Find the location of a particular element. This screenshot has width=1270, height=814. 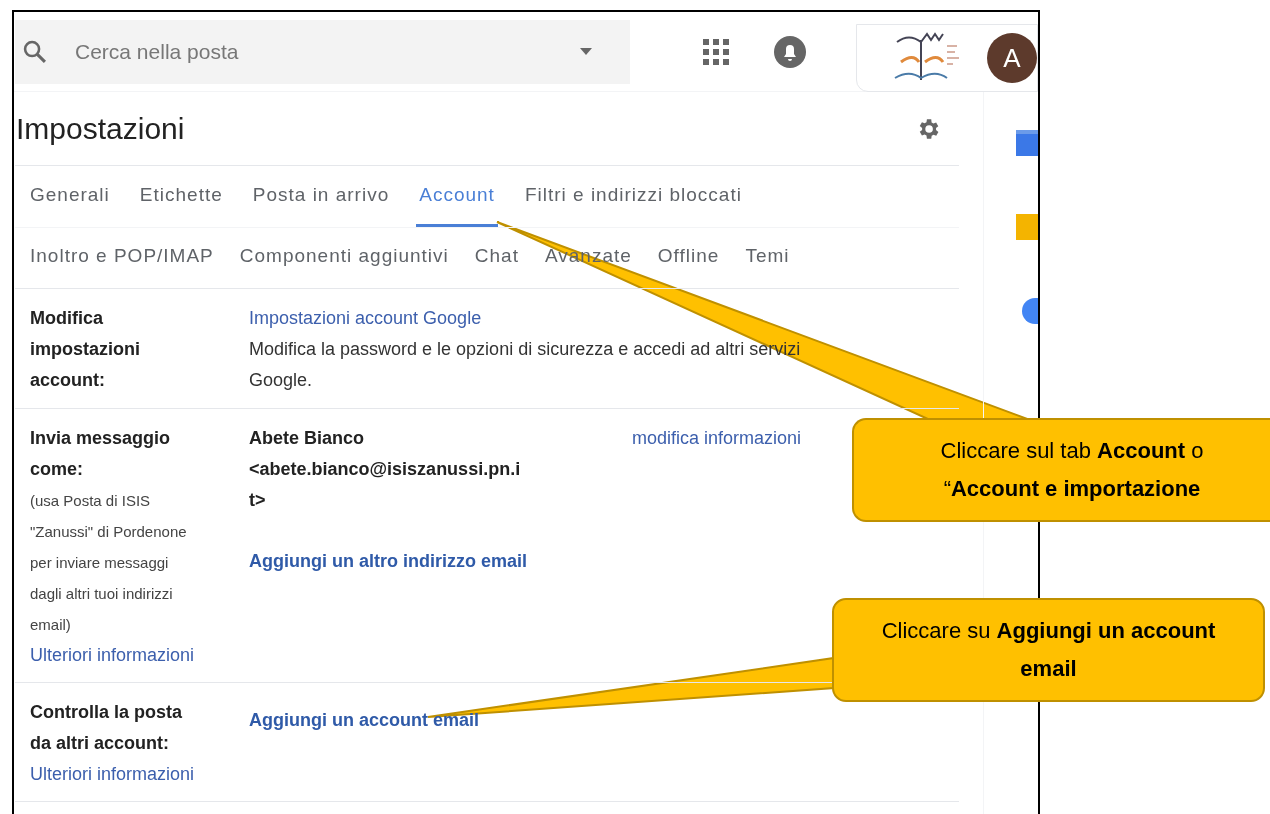

tab: Generali is located at coordinates (70, 196).